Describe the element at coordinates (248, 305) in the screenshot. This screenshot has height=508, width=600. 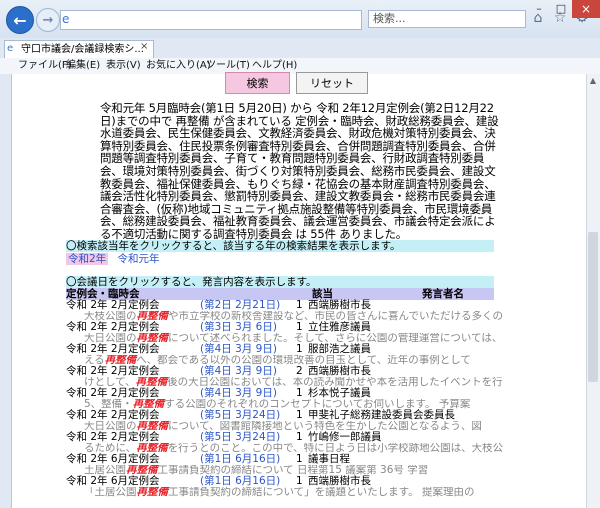
I see `row-date-link: (第2日 2月21日)` at that location.